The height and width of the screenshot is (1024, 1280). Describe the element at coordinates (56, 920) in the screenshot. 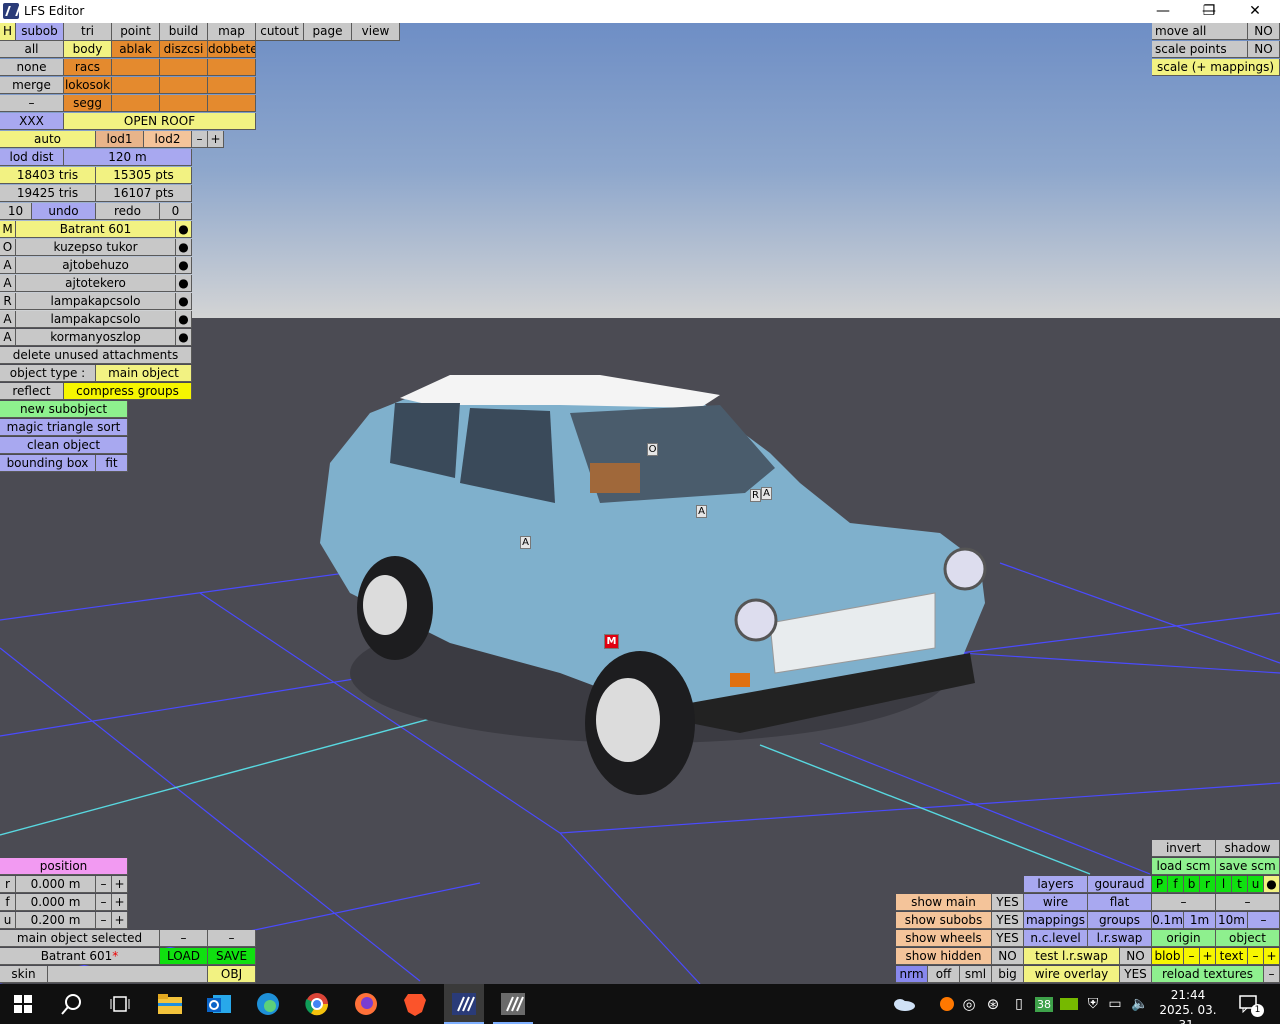

I see `axis-value: 0.200 m` at that location.